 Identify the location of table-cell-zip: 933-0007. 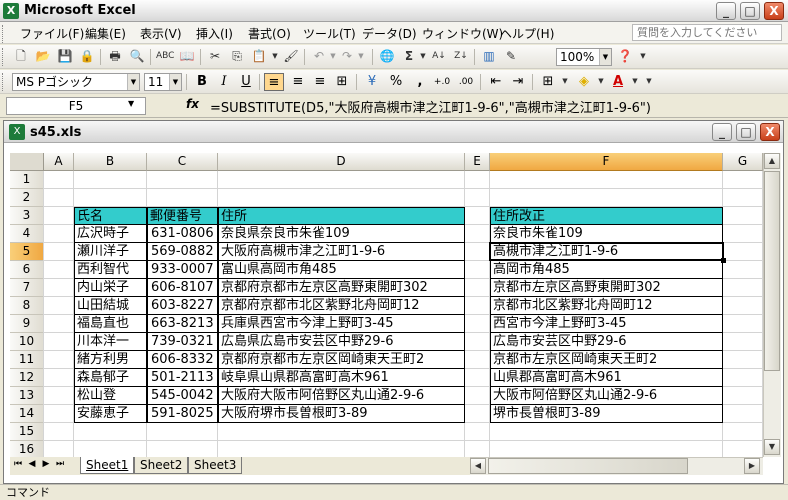
(182, 270).